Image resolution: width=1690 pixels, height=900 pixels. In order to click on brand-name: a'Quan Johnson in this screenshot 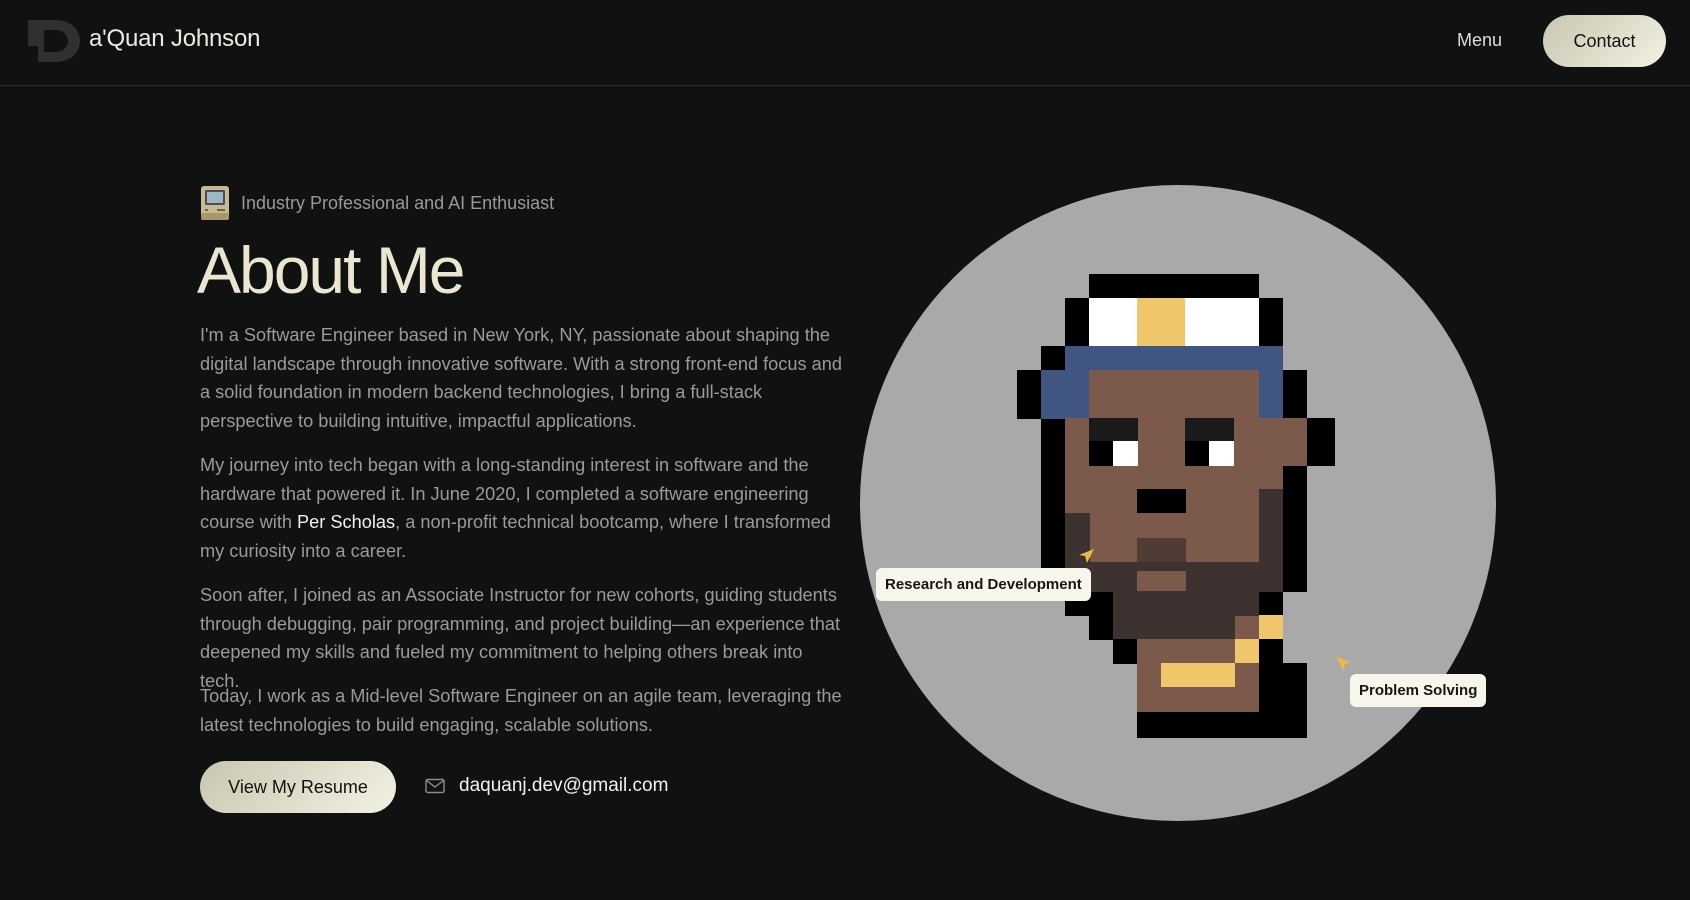, I will do `click(174, 39)`.